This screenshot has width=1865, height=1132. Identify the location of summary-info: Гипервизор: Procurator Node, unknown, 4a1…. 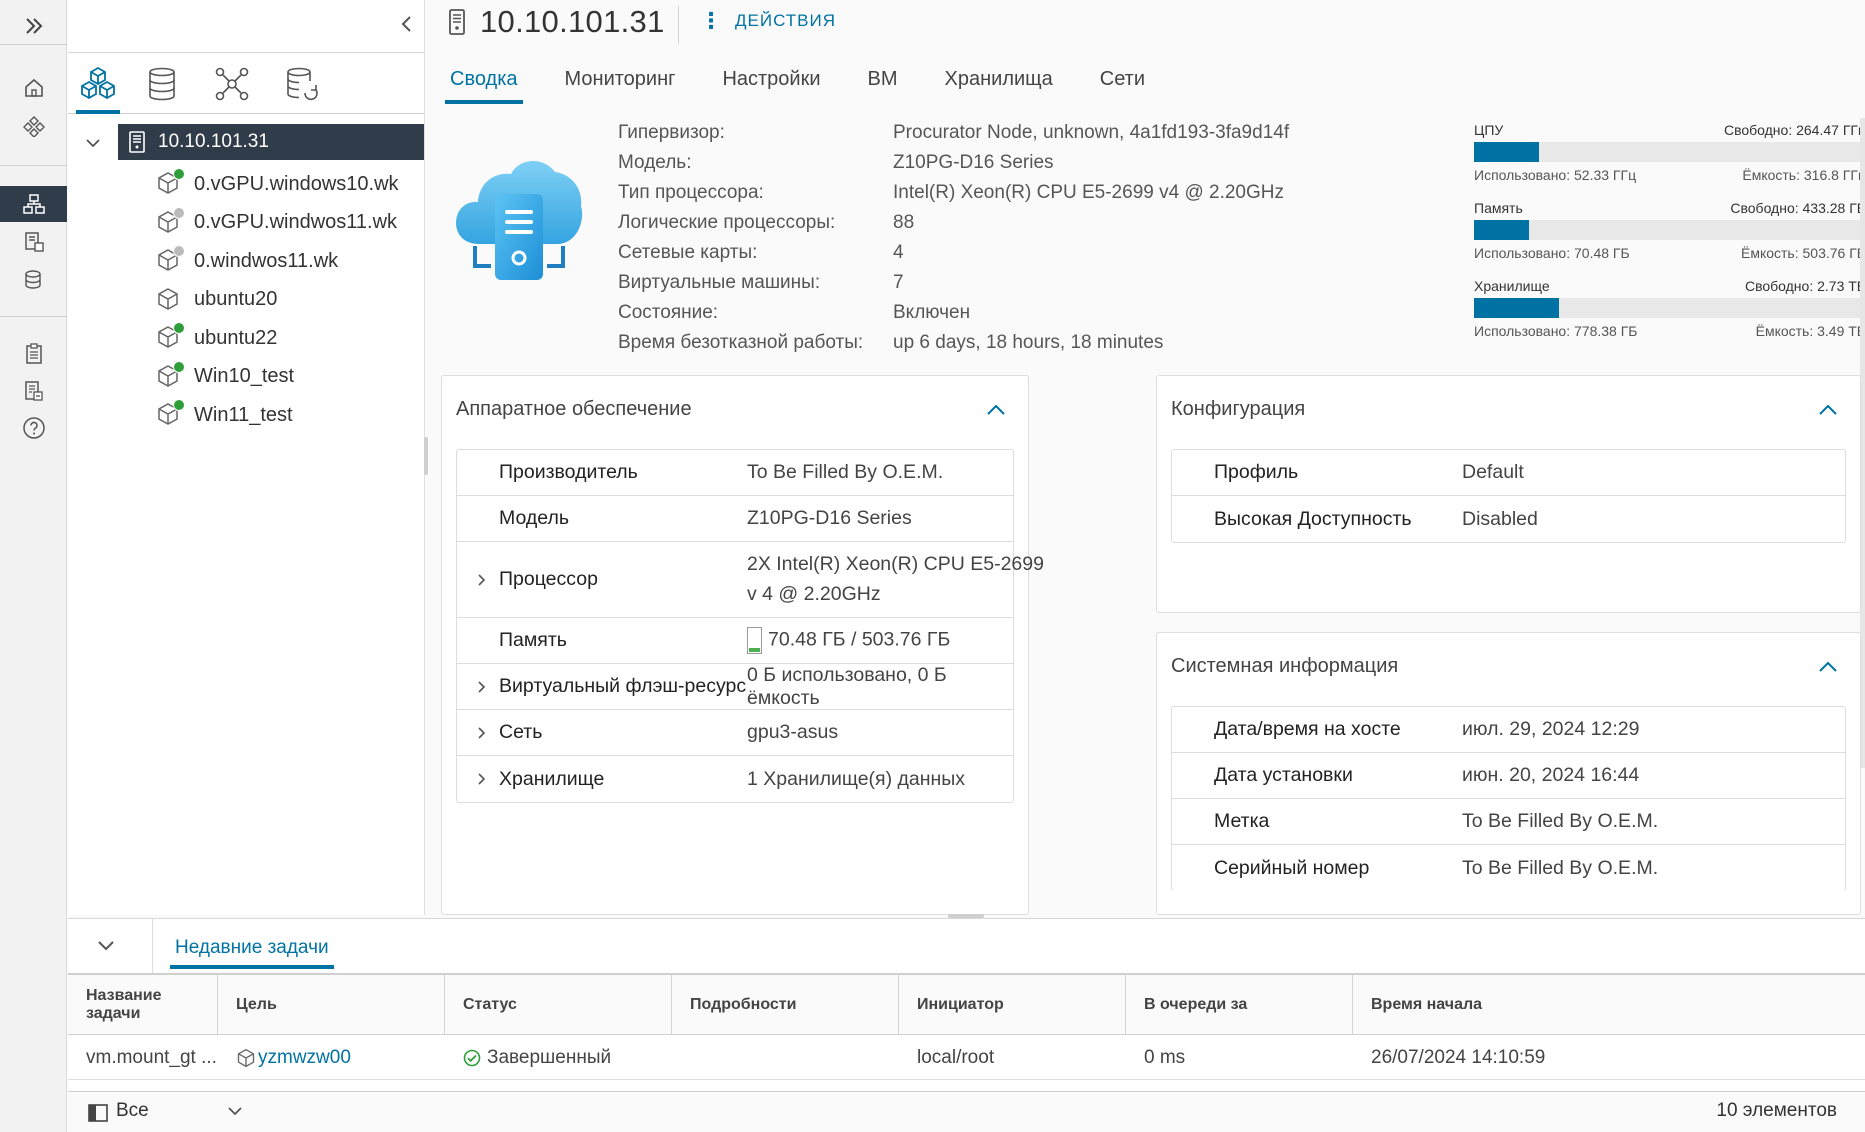
(953, 242).